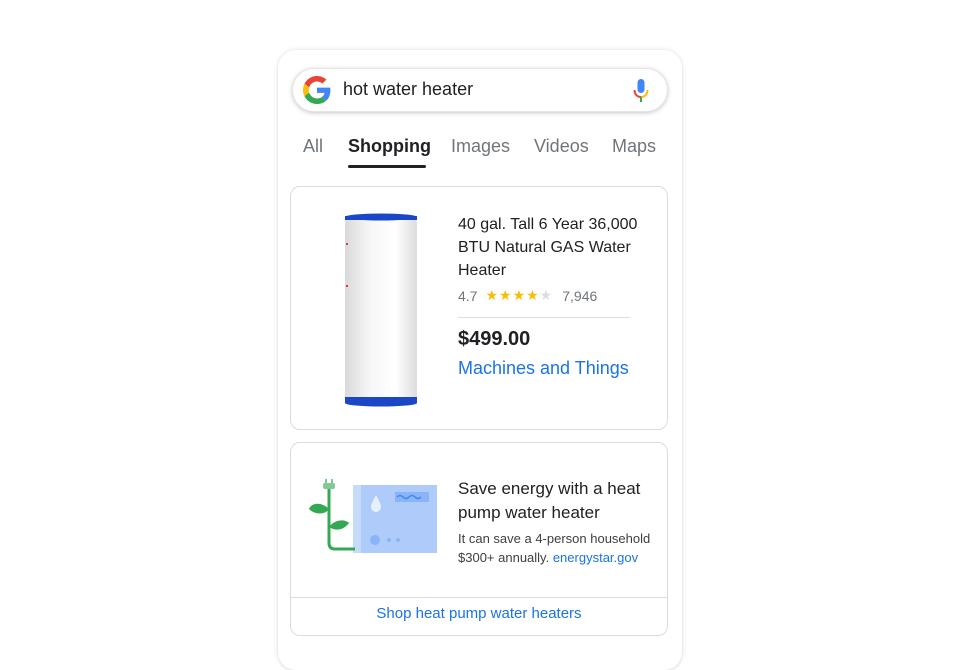 This screenshot has height=670, width=960. What do you see at coordinates (480, 90) in the screenshot?
I see `search-bar: hot water heater` at bounding box center [480, 90].